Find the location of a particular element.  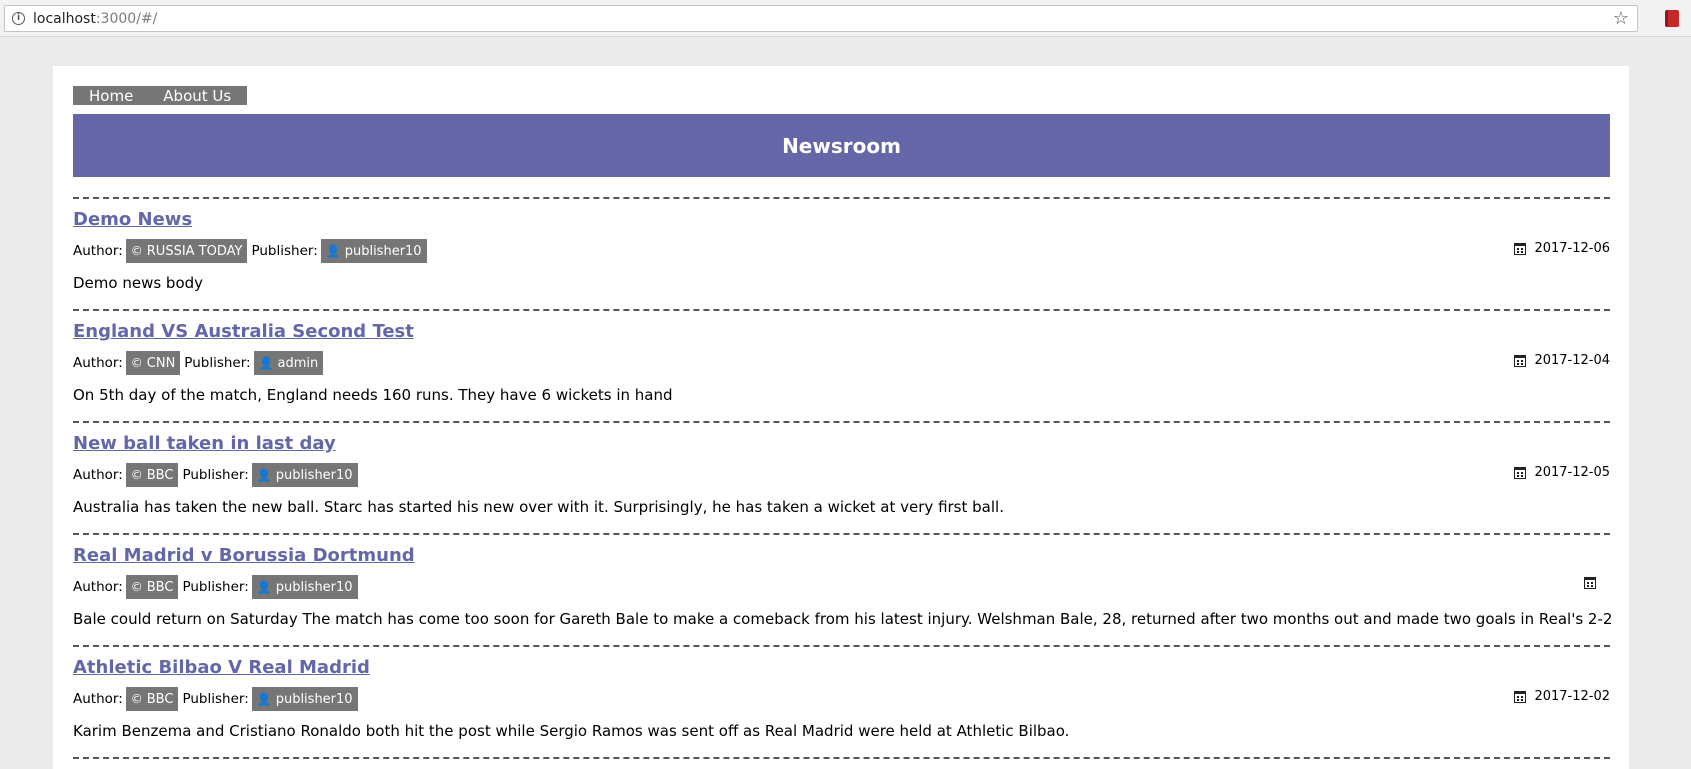

news-title-link: Real Madrid v Borussia Dortmund is located at coordinates (244, 555).